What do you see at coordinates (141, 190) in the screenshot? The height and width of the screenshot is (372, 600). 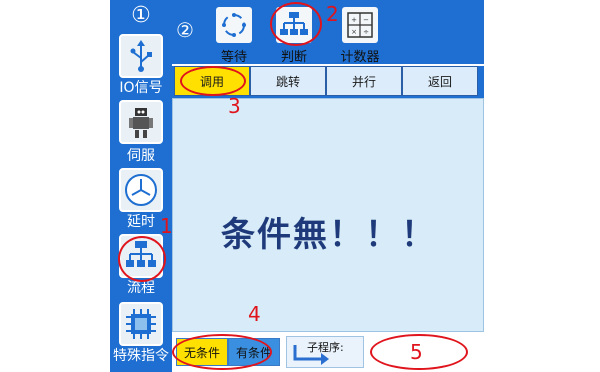 I see `clock-icon` at bounding box center [141, 190].